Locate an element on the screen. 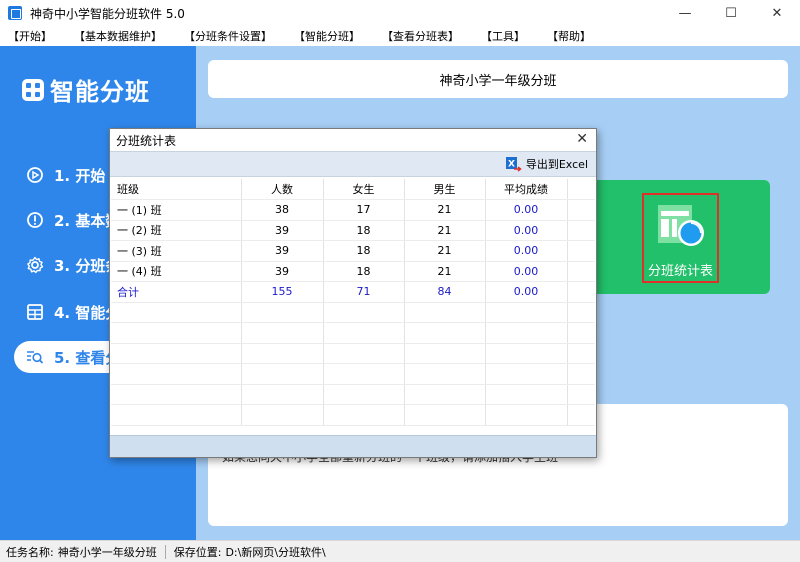 This screenshot has width=800, height=562. dialog-titlebar: 分班统计表 ✕ is located at coordinates (353, 140).